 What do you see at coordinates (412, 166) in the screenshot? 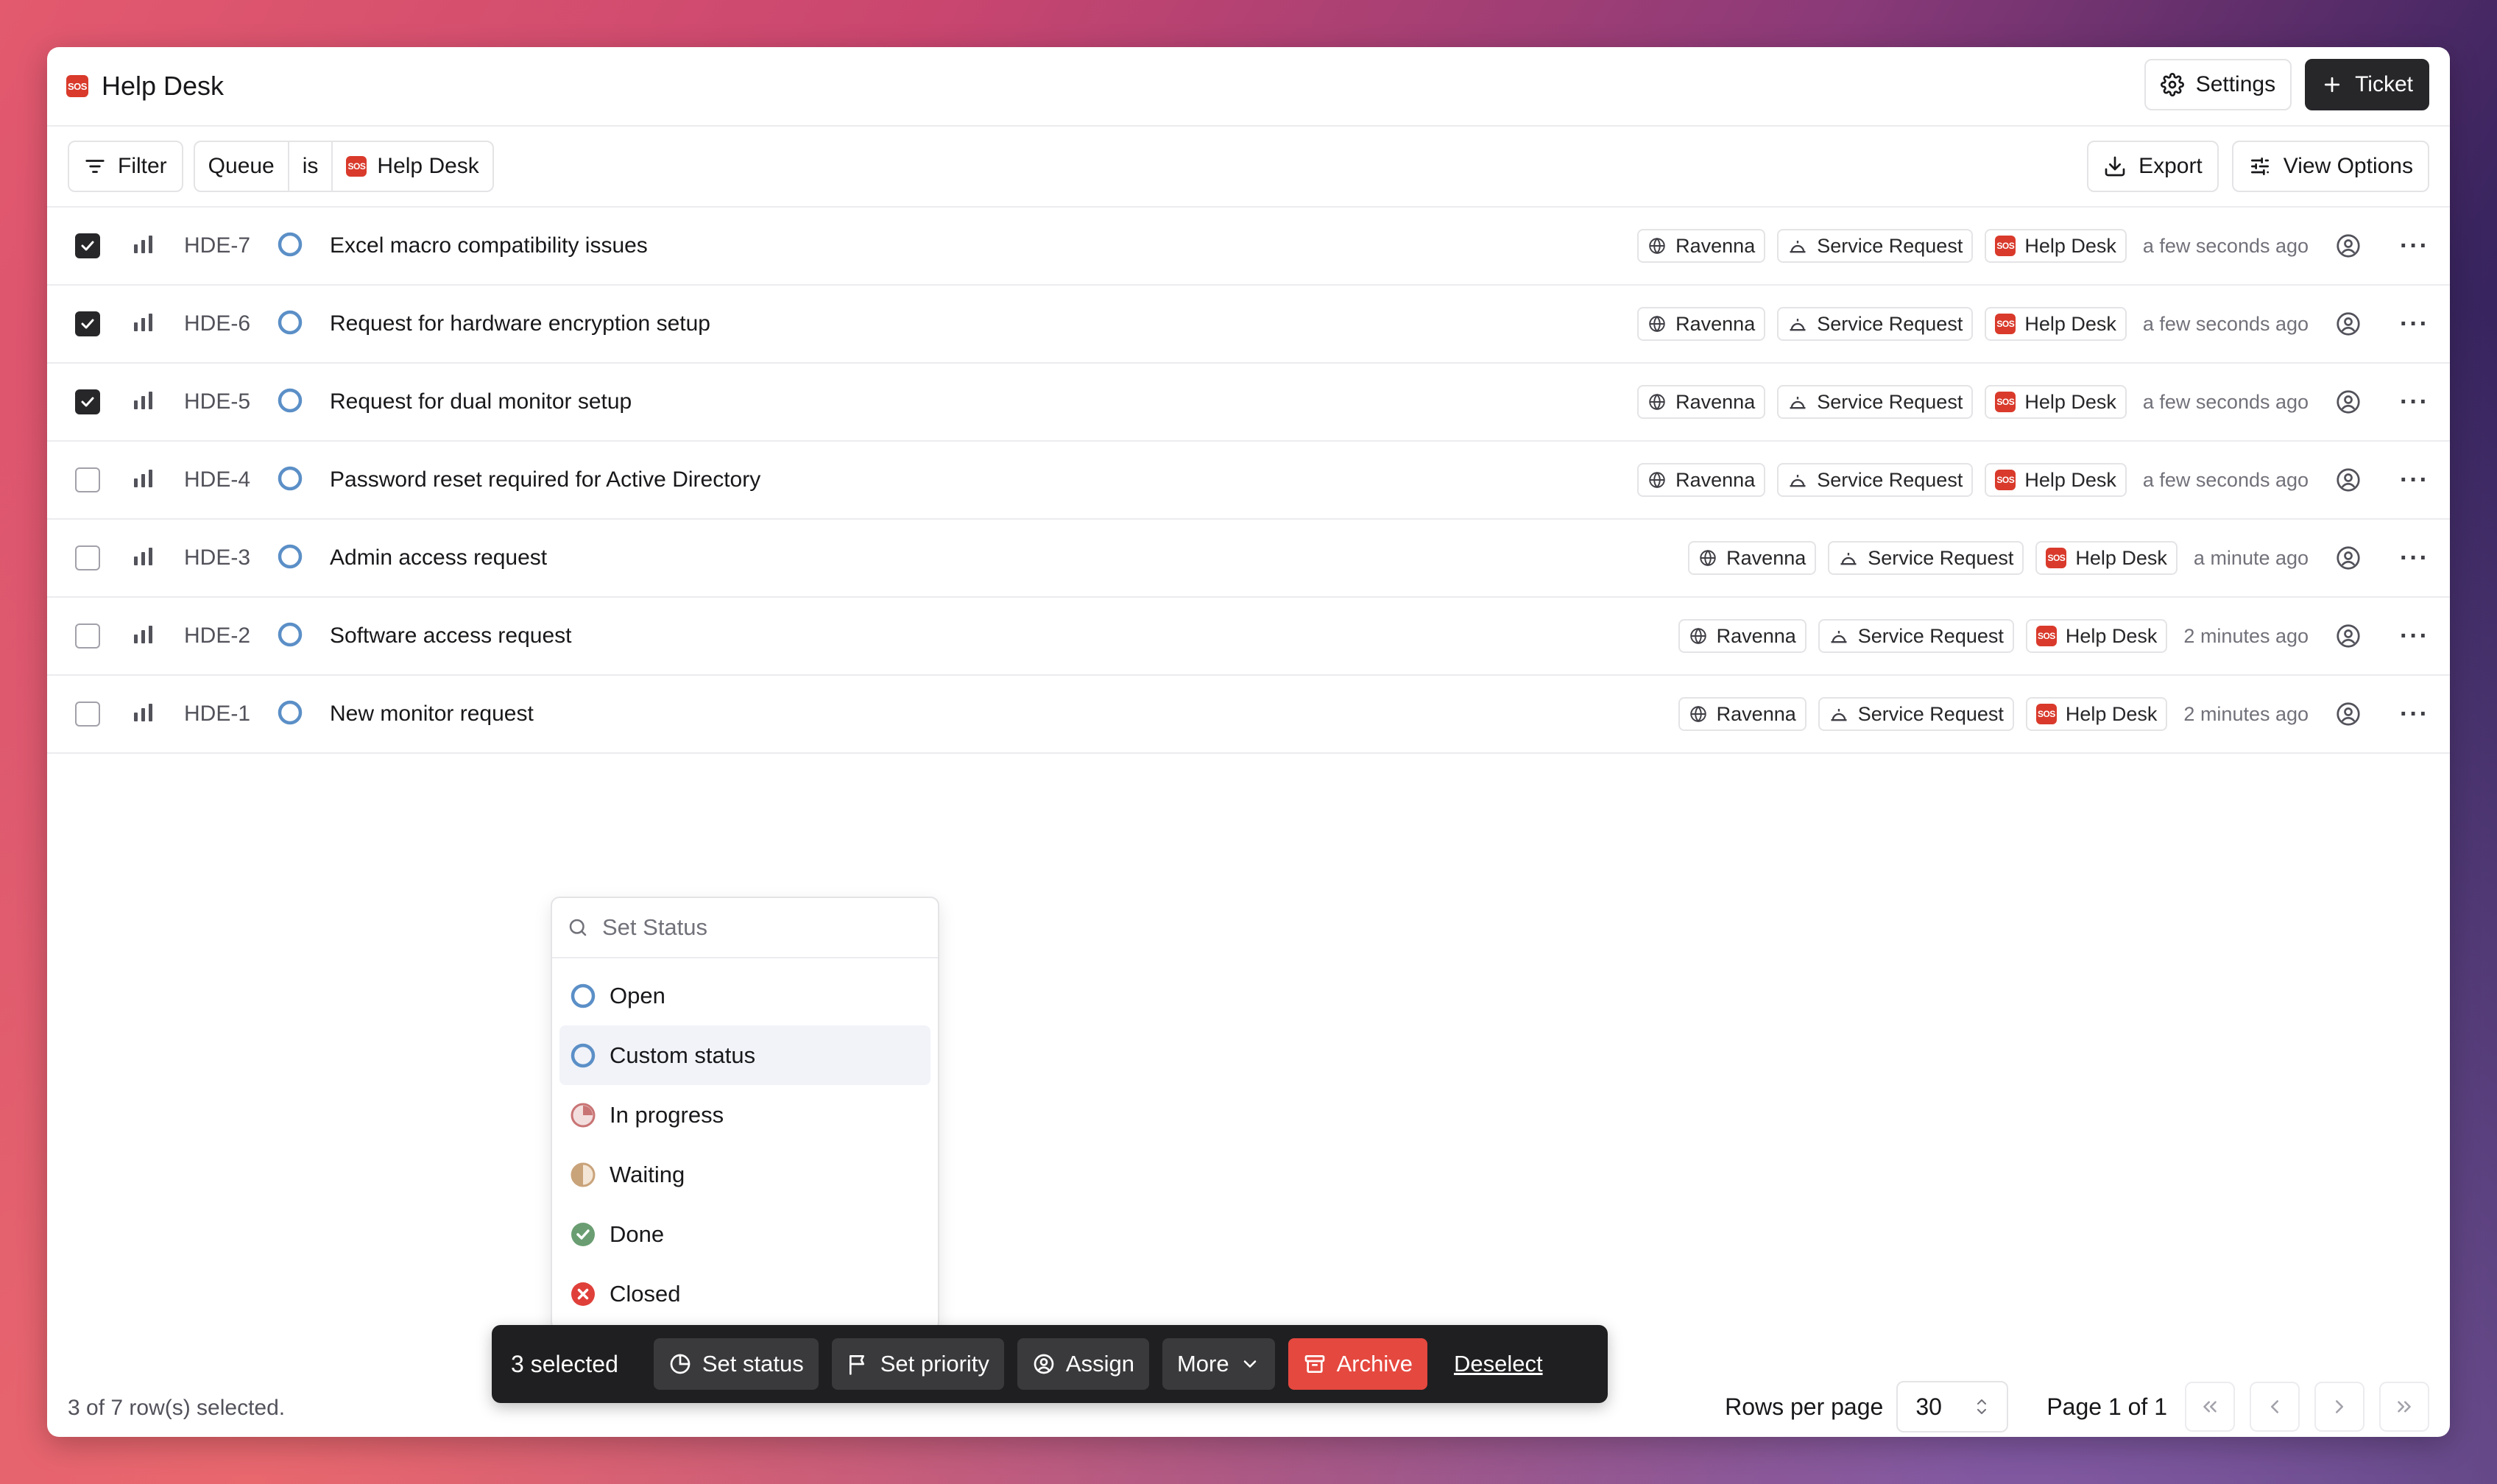
I see `filter-value: SOS Help Desk` at bounding box center [412, 166].